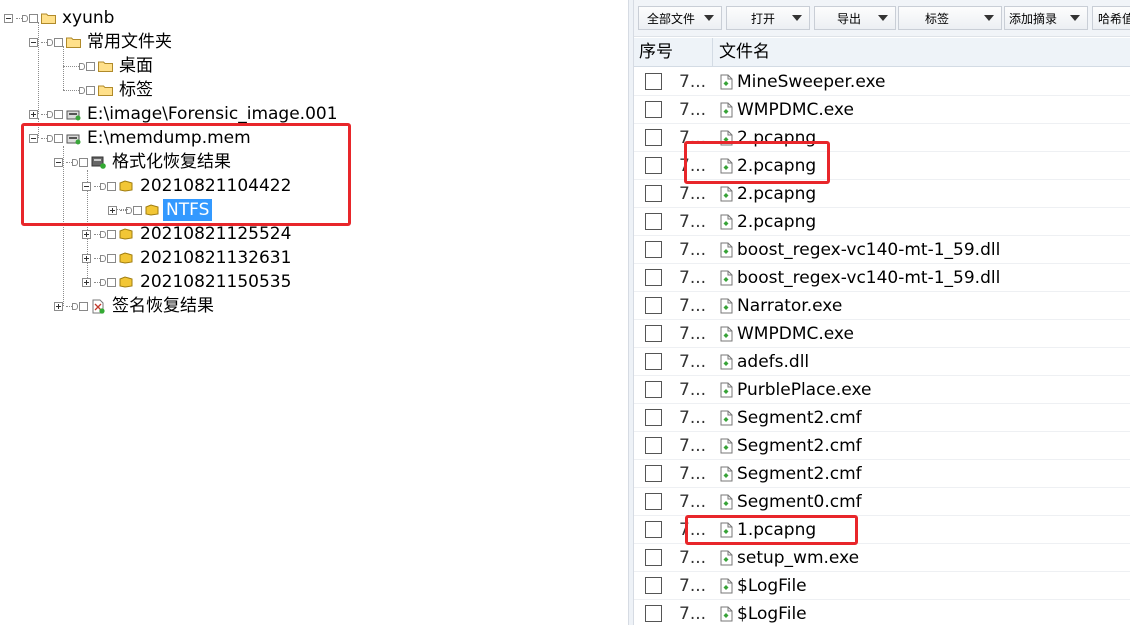  What do you see at coordinates (882, 390) in the screenshot?
I see `table-row: 7... PurblePlace.exe` at bounding box center [882, 390].